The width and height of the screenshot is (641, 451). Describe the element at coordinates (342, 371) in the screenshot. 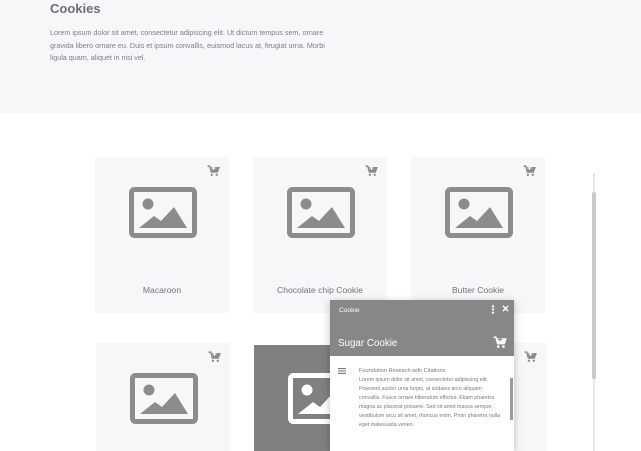

I see `menu-icon` at that location.